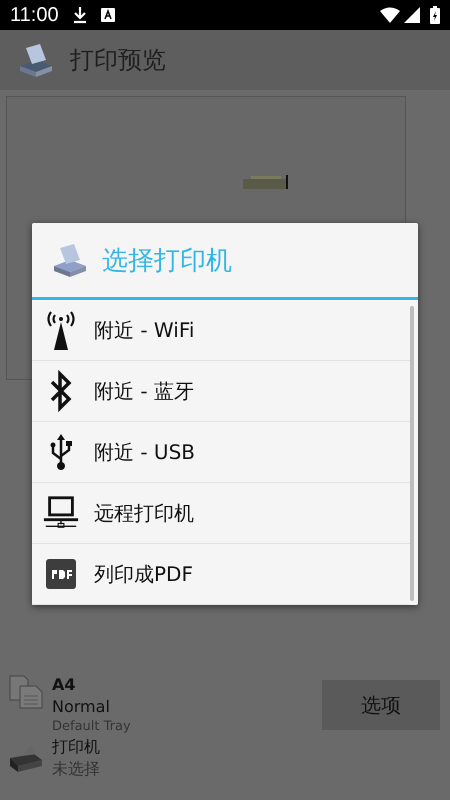  I want to click on printer-option: 附近 - 蓝牙, so click(221, 391).